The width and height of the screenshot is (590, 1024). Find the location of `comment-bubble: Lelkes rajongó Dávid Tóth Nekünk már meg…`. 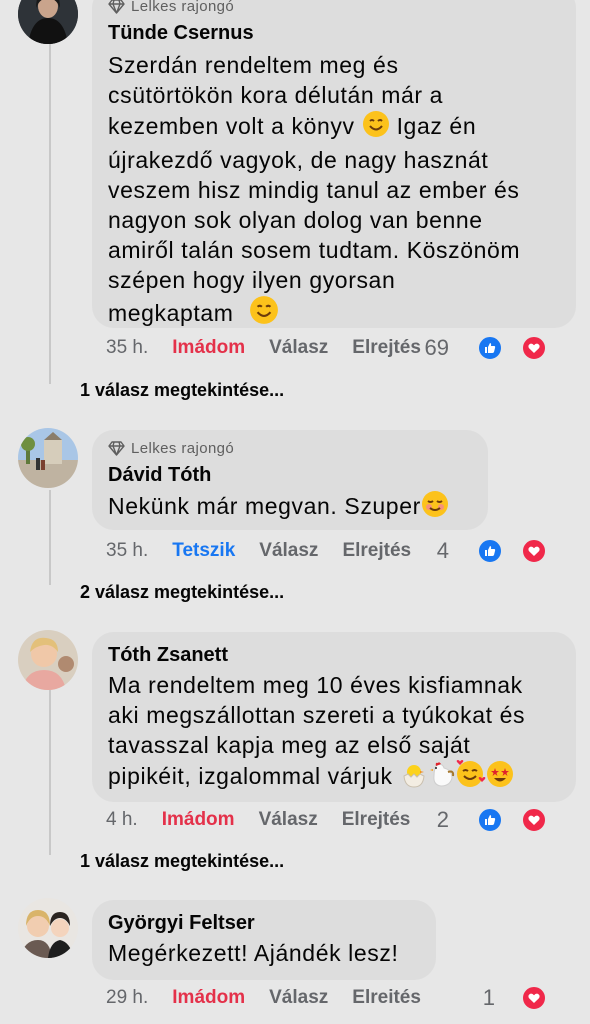

comment-bubble: Lelkes rajongó Dávid Tóth Nekünk már meg… is located at coordinates (290, 480).